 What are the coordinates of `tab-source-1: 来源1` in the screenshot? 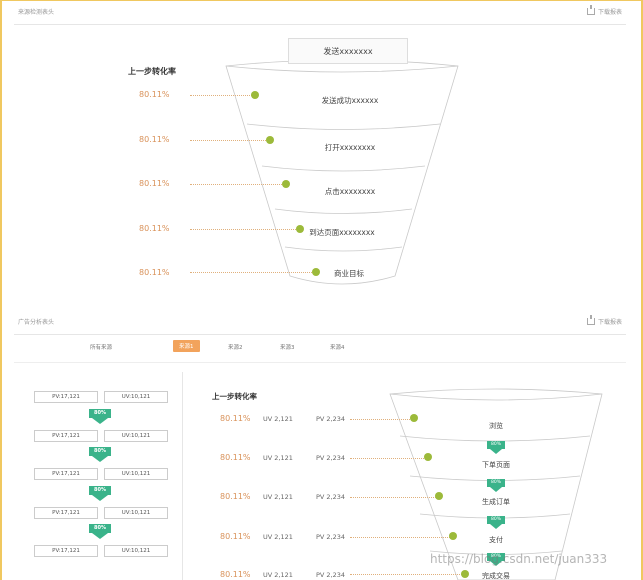 It's located at (186, 346).